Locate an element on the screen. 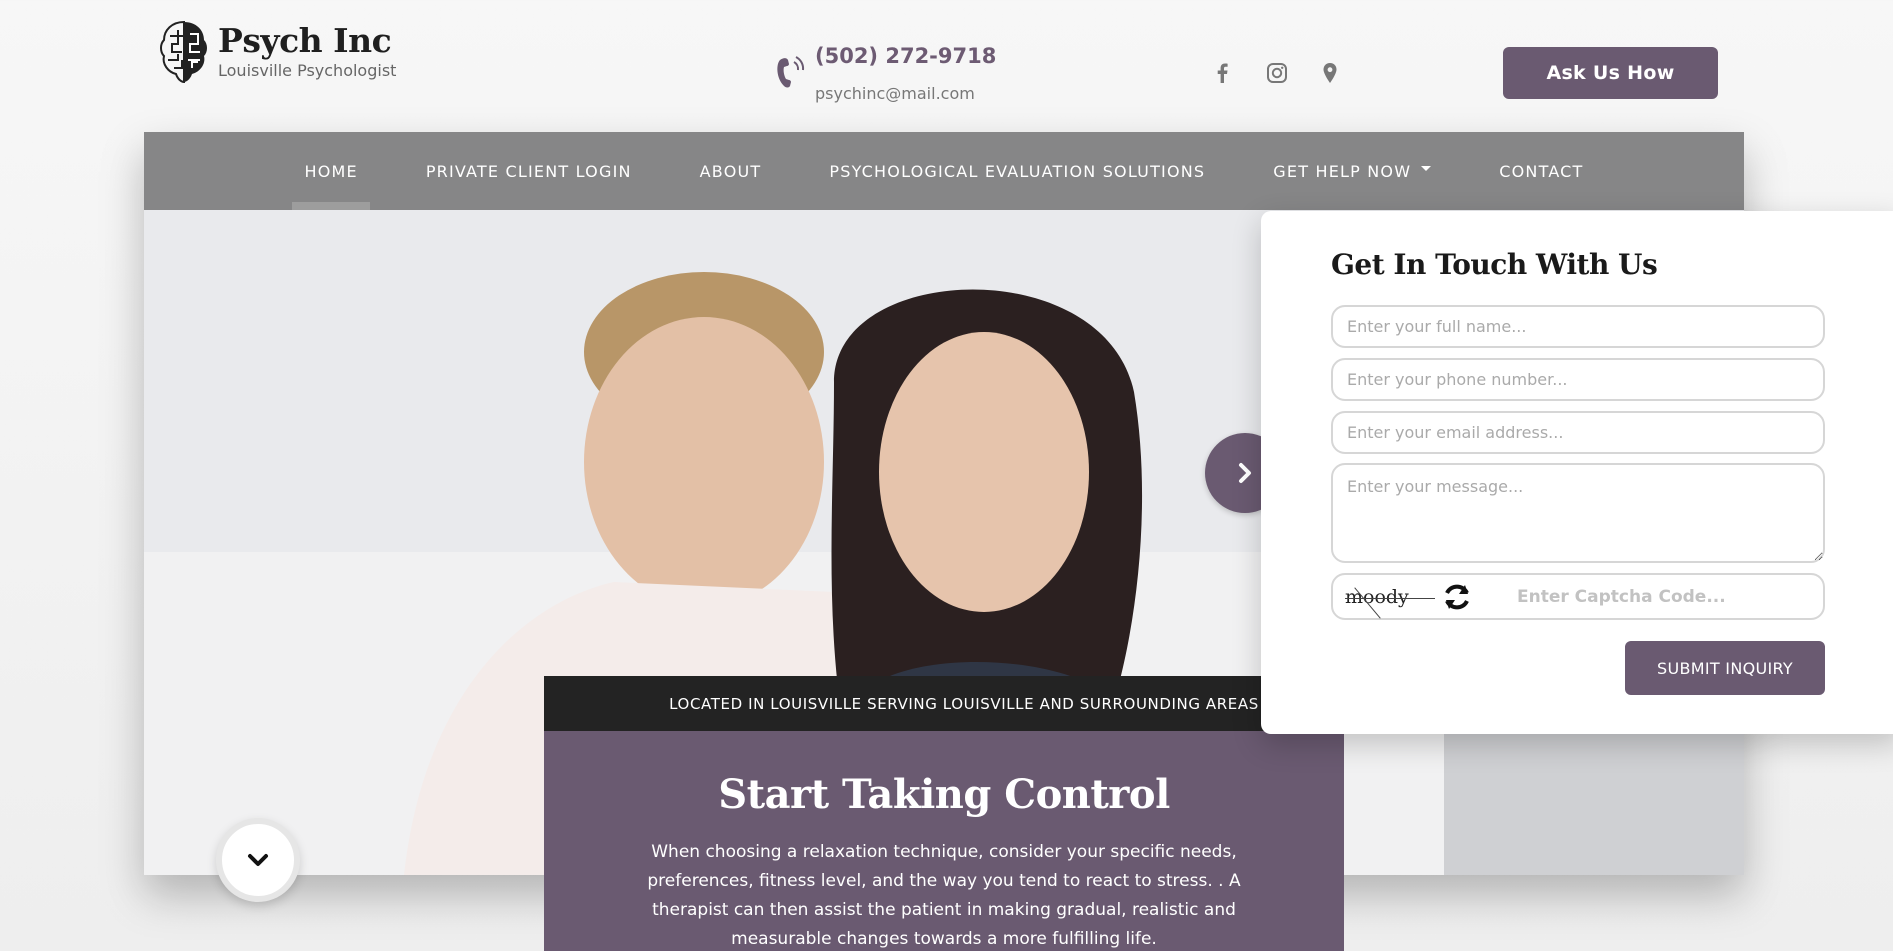  nav-get-help-label: GET HELP NOW is located at coordinates (1342, 171).